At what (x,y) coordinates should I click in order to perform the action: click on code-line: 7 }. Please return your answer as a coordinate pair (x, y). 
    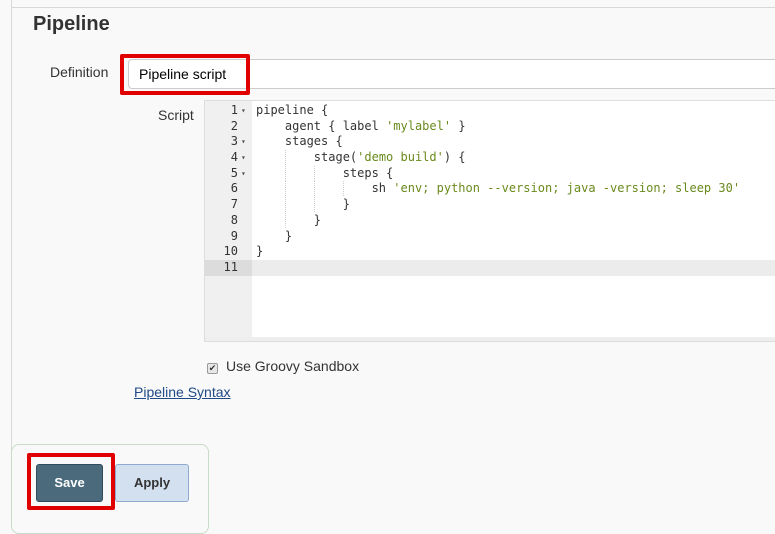
    Looking at the image, I should click on (490, 205).